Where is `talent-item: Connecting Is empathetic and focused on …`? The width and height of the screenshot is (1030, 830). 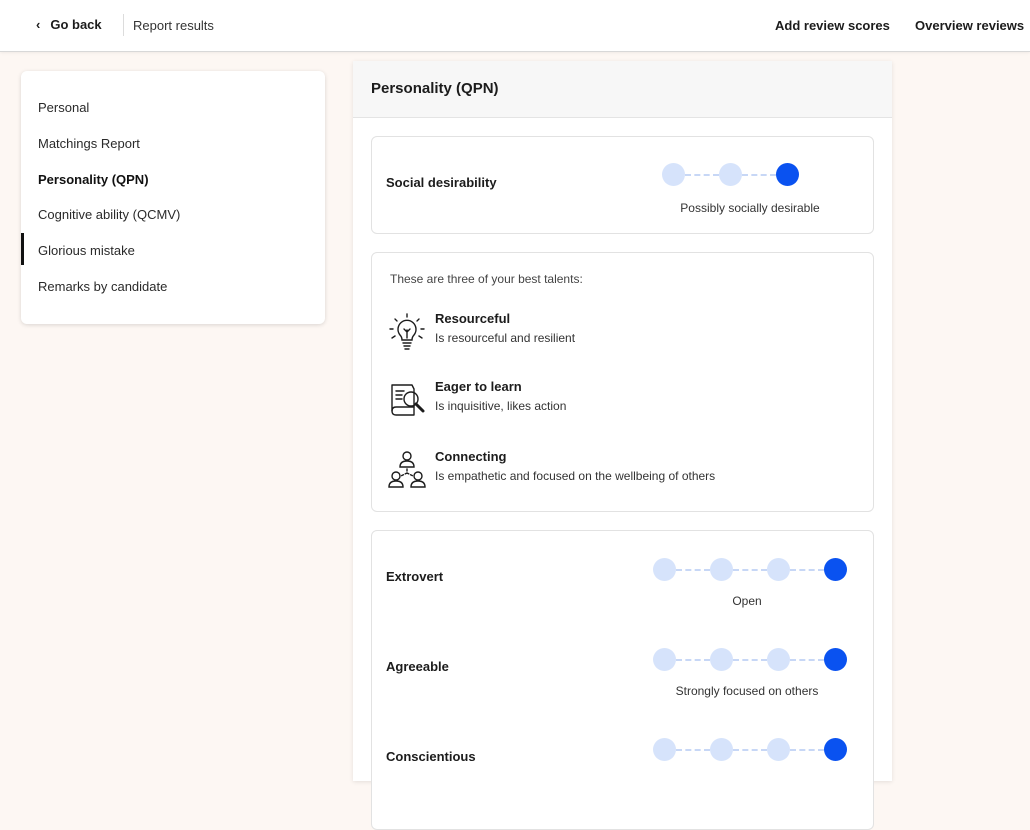
talent-item: Connecting Is empathetic and focused on … is located at coordinates (621, 473).